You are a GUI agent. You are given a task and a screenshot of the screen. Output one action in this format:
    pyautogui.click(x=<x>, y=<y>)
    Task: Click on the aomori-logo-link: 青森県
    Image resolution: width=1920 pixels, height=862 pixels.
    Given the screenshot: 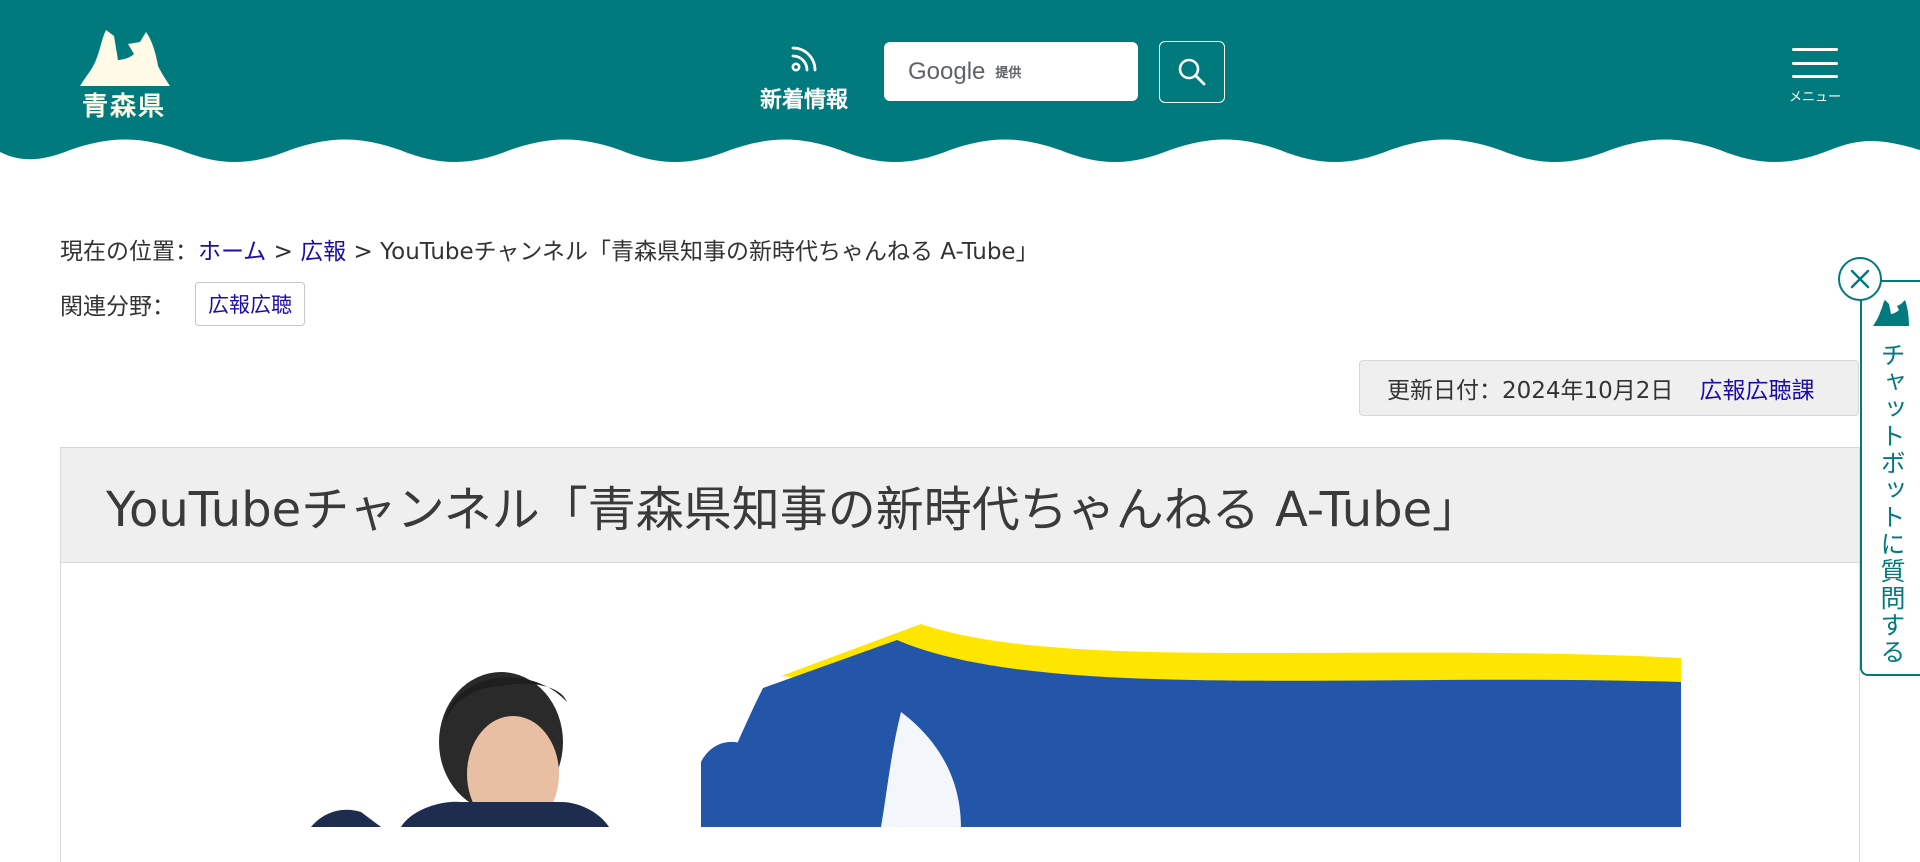 What is the action you would take?
    pyautogui.click(x=124, y=74)
    